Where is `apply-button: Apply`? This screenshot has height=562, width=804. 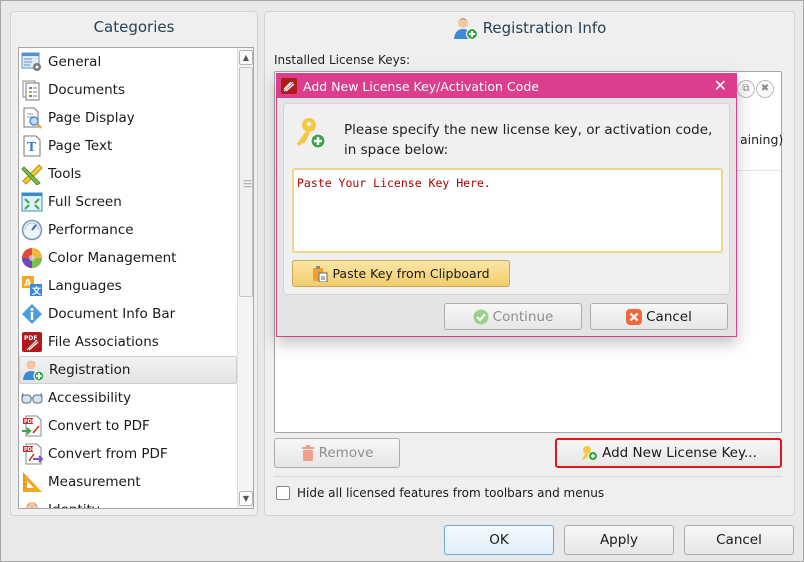
apply-button: Apply is located at coordinates (619, 540).